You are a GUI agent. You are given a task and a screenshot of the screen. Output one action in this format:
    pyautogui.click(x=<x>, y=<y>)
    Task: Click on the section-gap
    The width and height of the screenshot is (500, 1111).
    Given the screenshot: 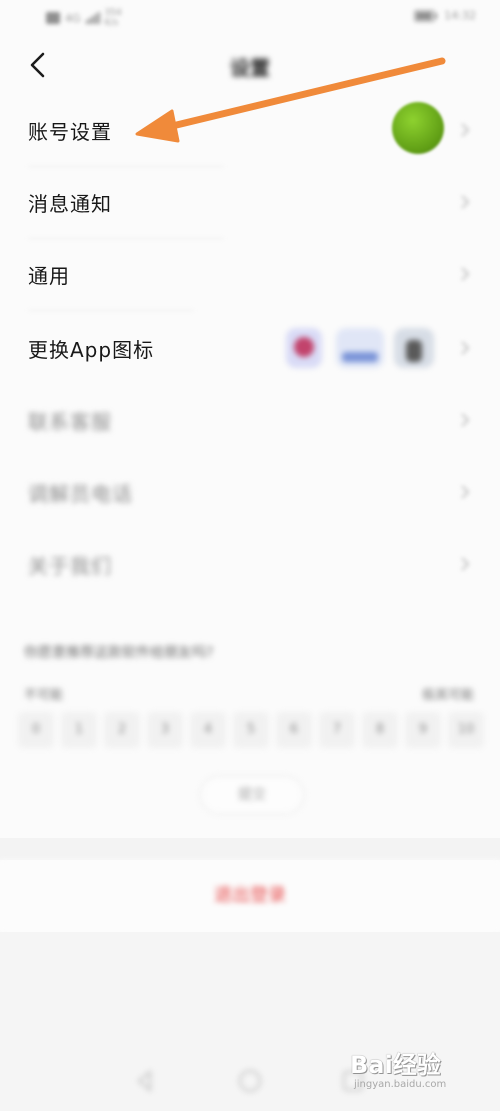 What is the action you would take?
    pyautogui.click(x=250, y=849)
    